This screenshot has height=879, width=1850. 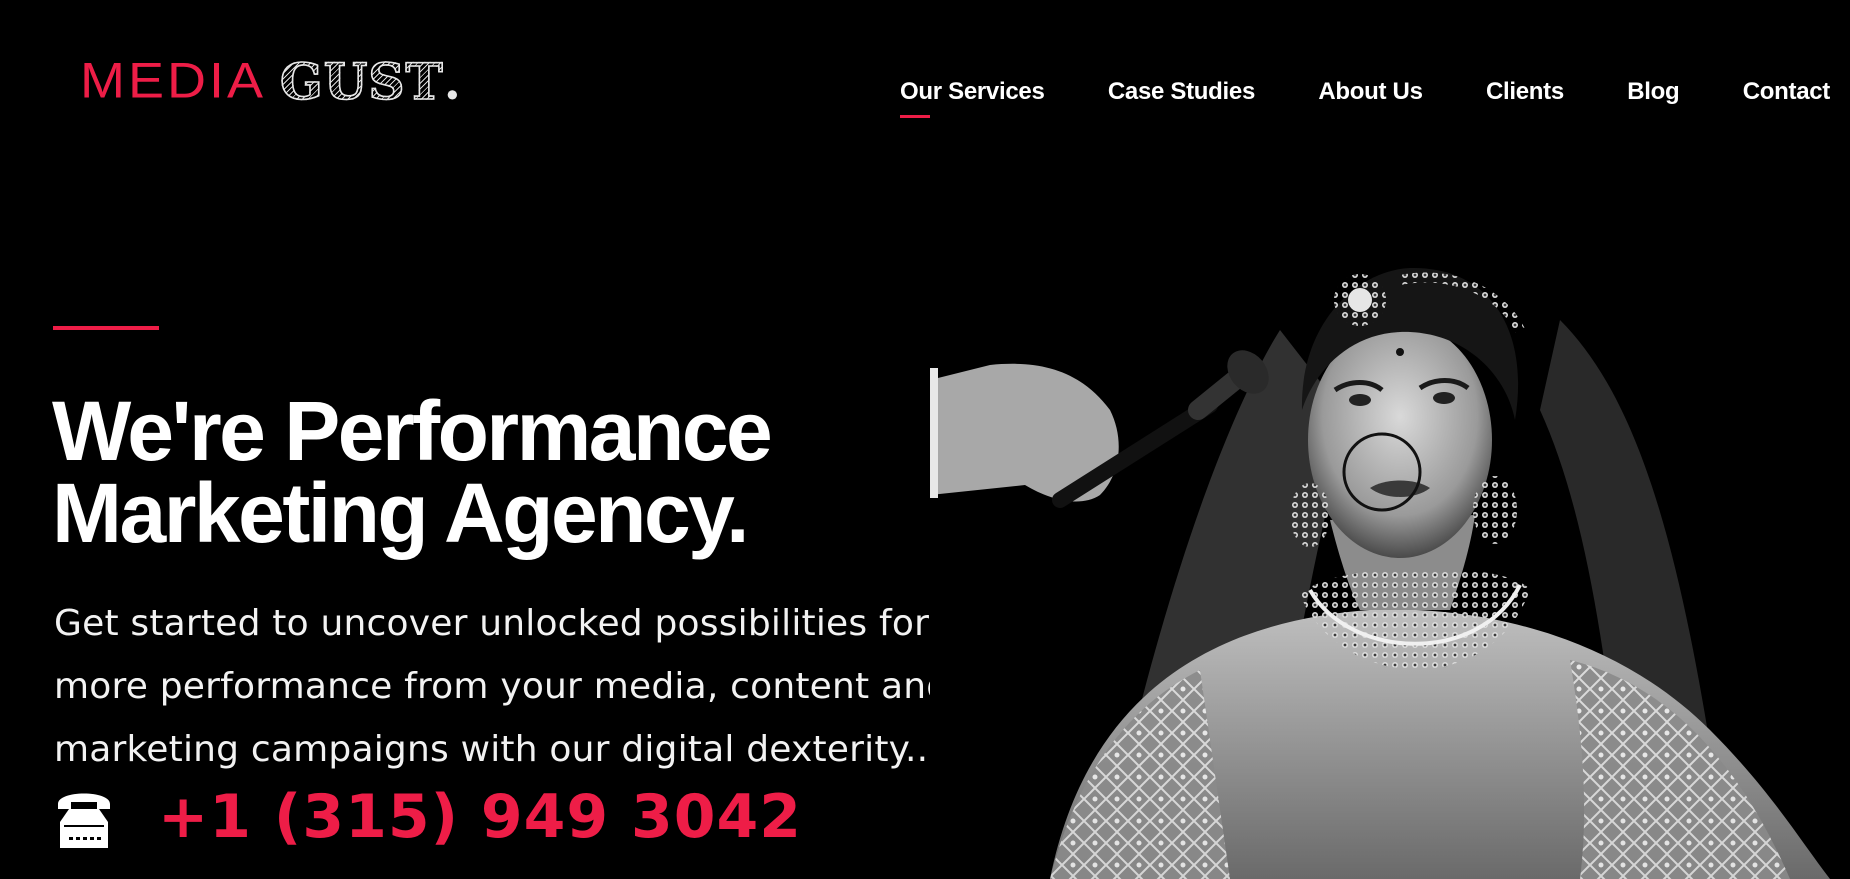 What do you see at coordinates (1525, 92) in the screenshot?
I see `nav-clients: Clients` at bounding box center [1525, 92].